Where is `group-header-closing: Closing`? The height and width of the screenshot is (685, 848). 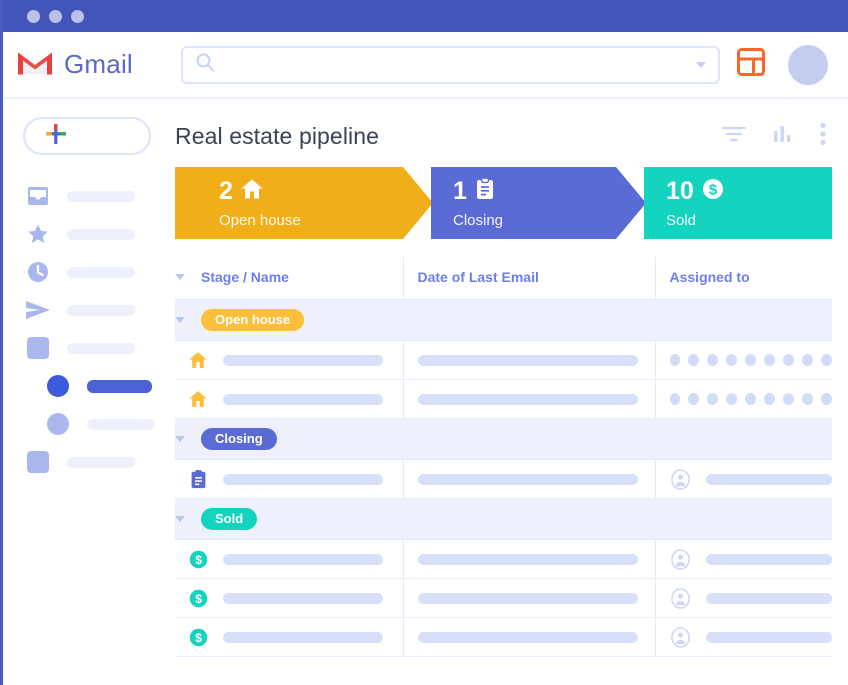
group-header-closing: Closing is located at coordinates (503, 439).